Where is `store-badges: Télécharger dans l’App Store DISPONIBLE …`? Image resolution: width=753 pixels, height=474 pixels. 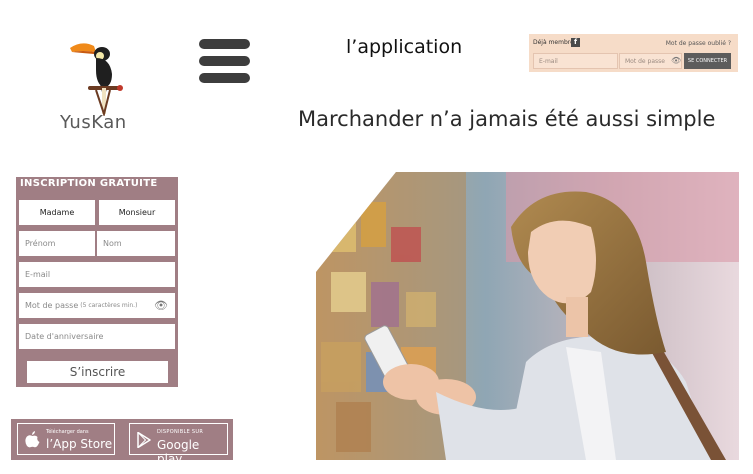
store-badges: Télécharger dans l’App Store DISPONIBLE … is located at coordinates (122, 442).